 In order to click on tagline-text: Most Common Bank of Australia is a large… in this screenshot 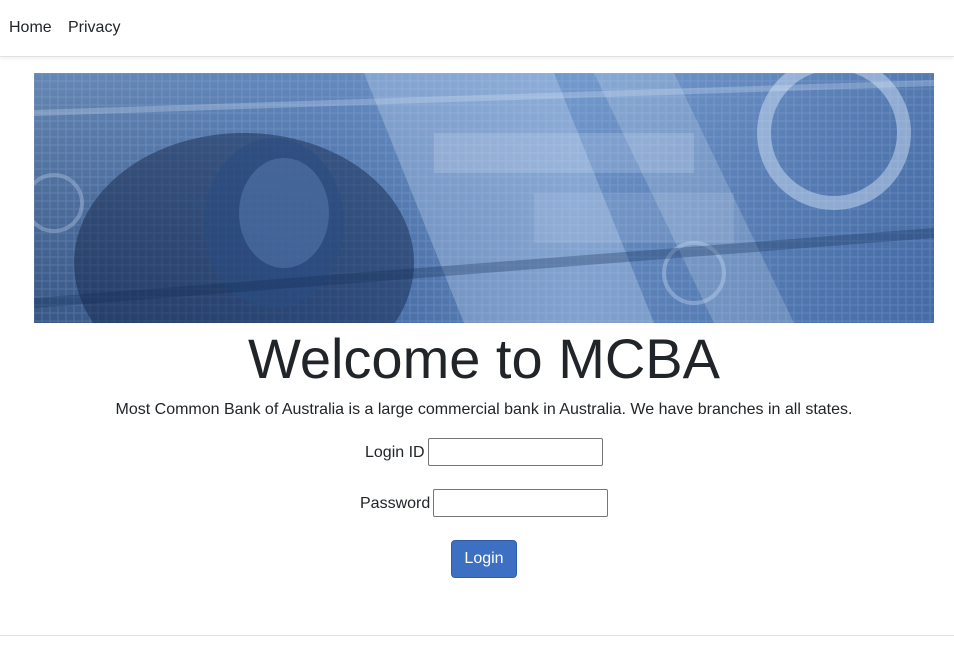, I will do `click(484, 409)`.